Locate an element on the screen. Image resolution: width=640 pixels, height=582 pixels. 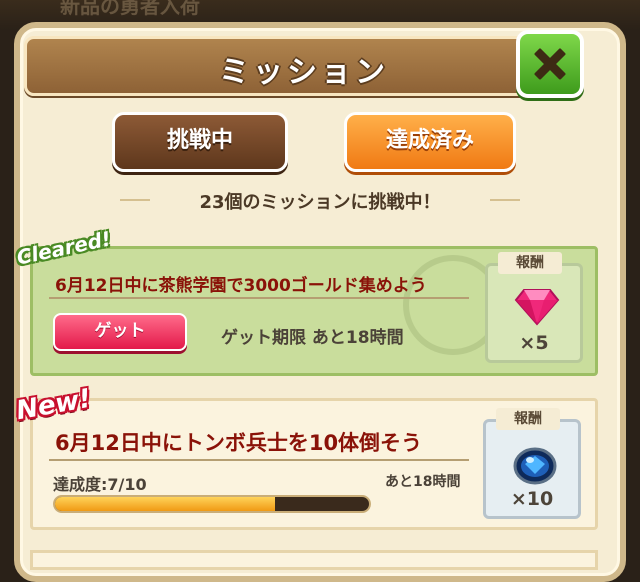
title-bar: ミッション is located at coordinates (304, 66).